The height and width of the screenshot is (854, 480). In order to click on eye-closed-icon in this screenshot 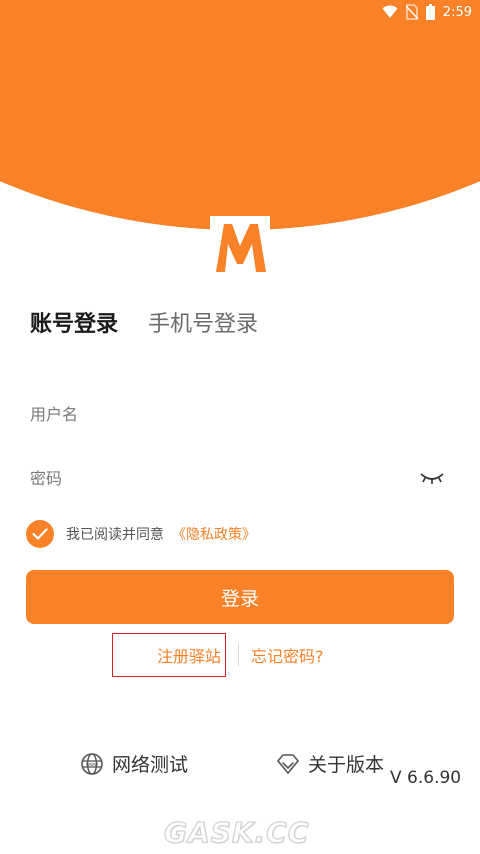, I will do `click(432, 478)`.